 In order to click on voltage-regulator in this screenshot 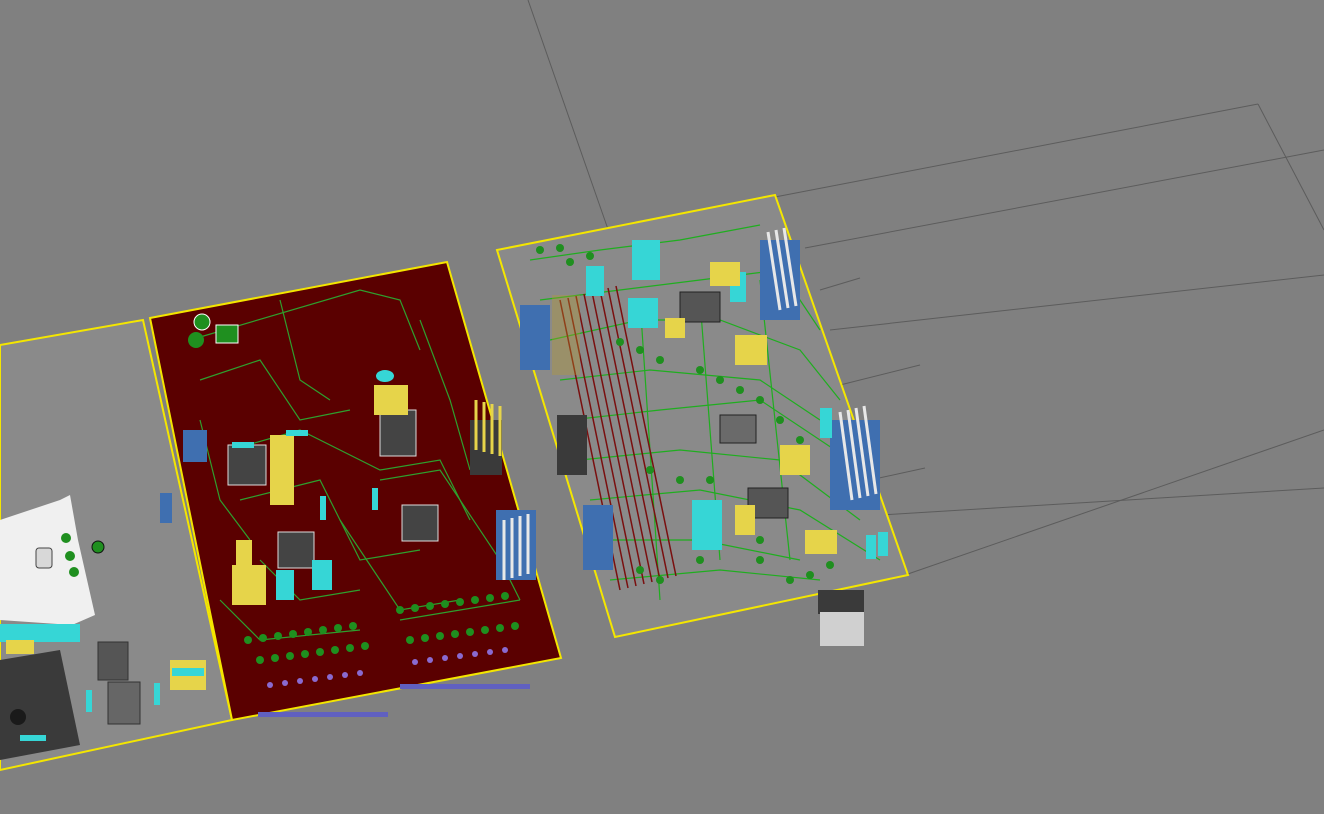, I will do `click(841, 602)`.